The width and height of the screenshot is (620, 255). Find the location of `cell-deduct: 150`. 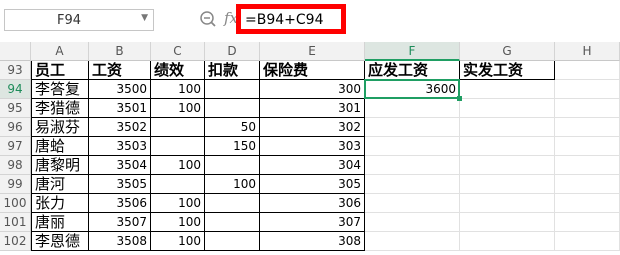

cell-deduct: 150 is located at coordinates (232, 146).